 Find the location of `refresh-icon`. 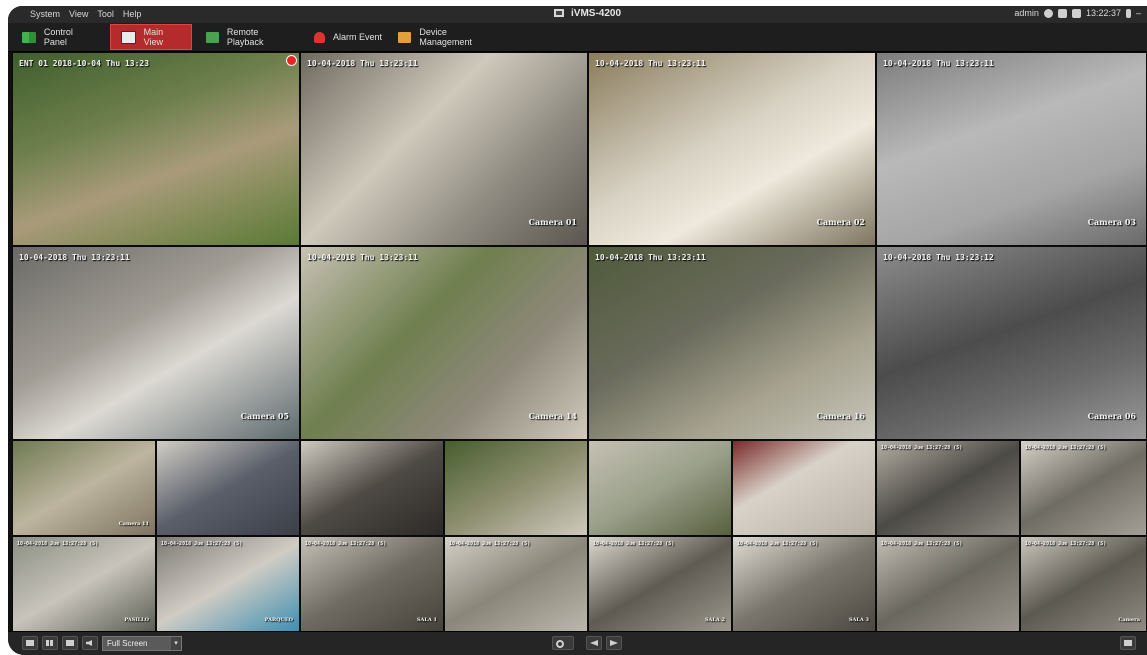

refresh-icon is located at coordinates (560, 644).